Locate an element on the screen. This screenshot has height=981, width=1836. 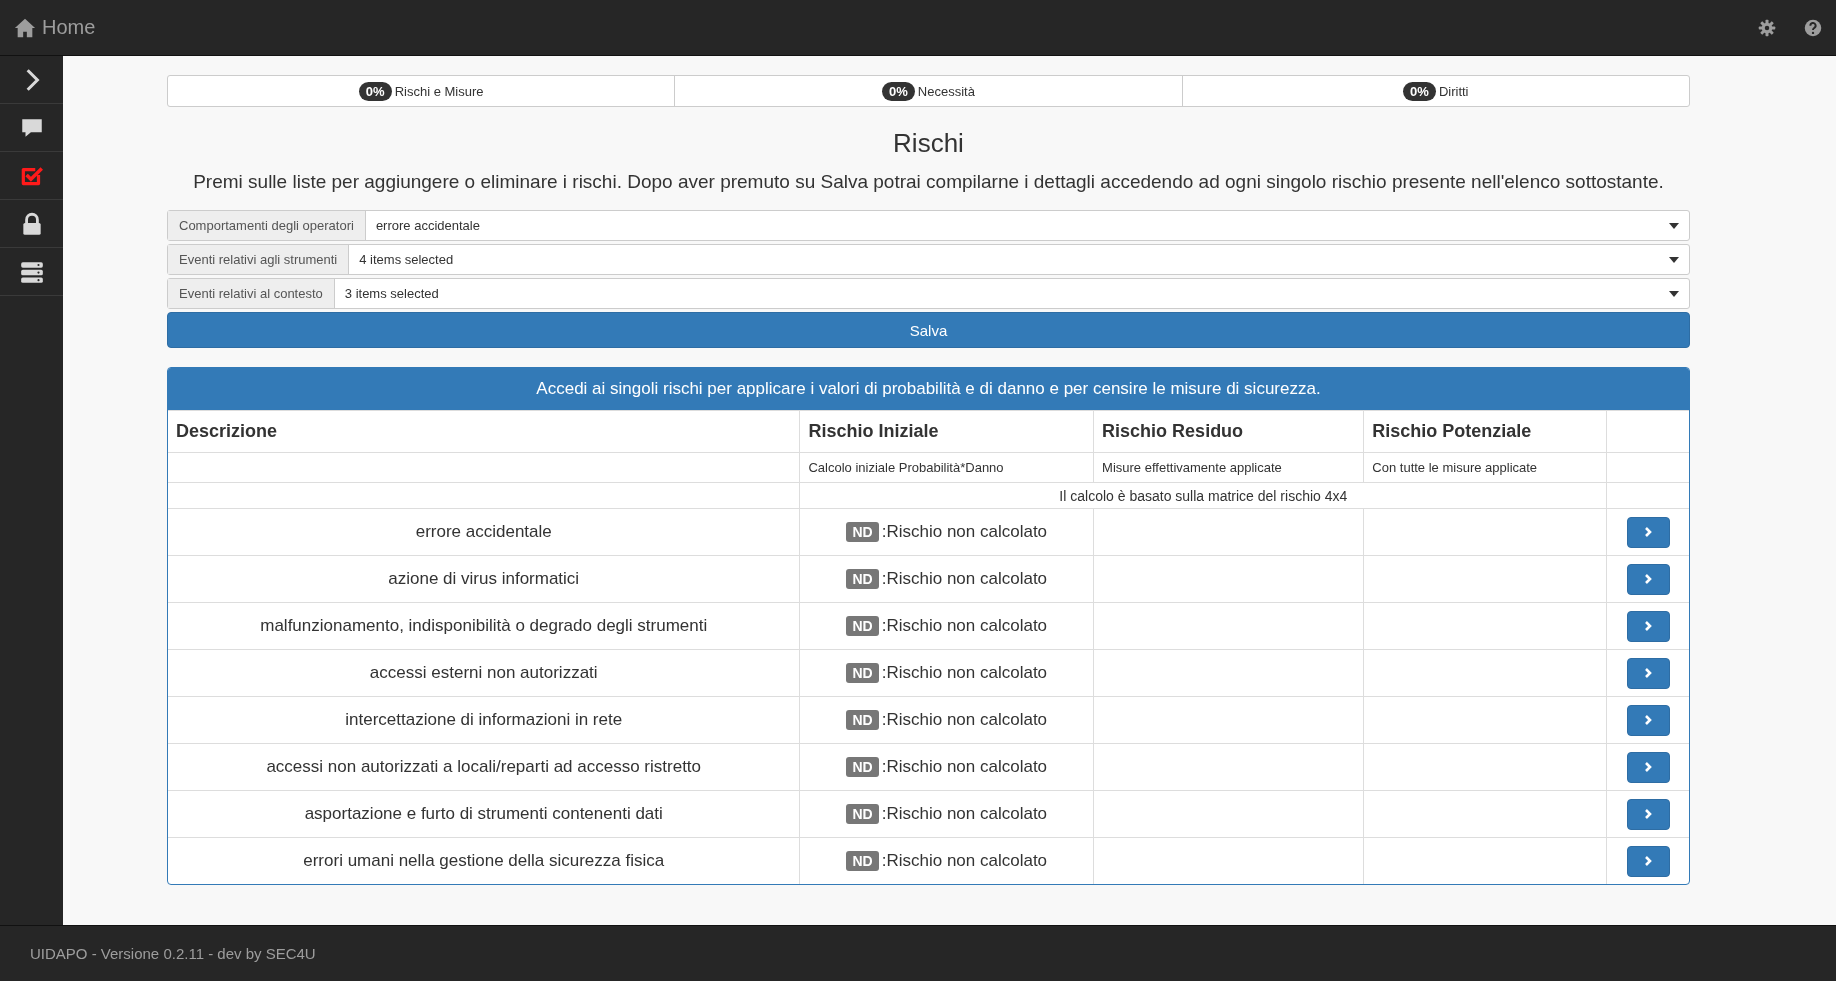
table-cell: errore accidentale is located at coordinates (484, 532).